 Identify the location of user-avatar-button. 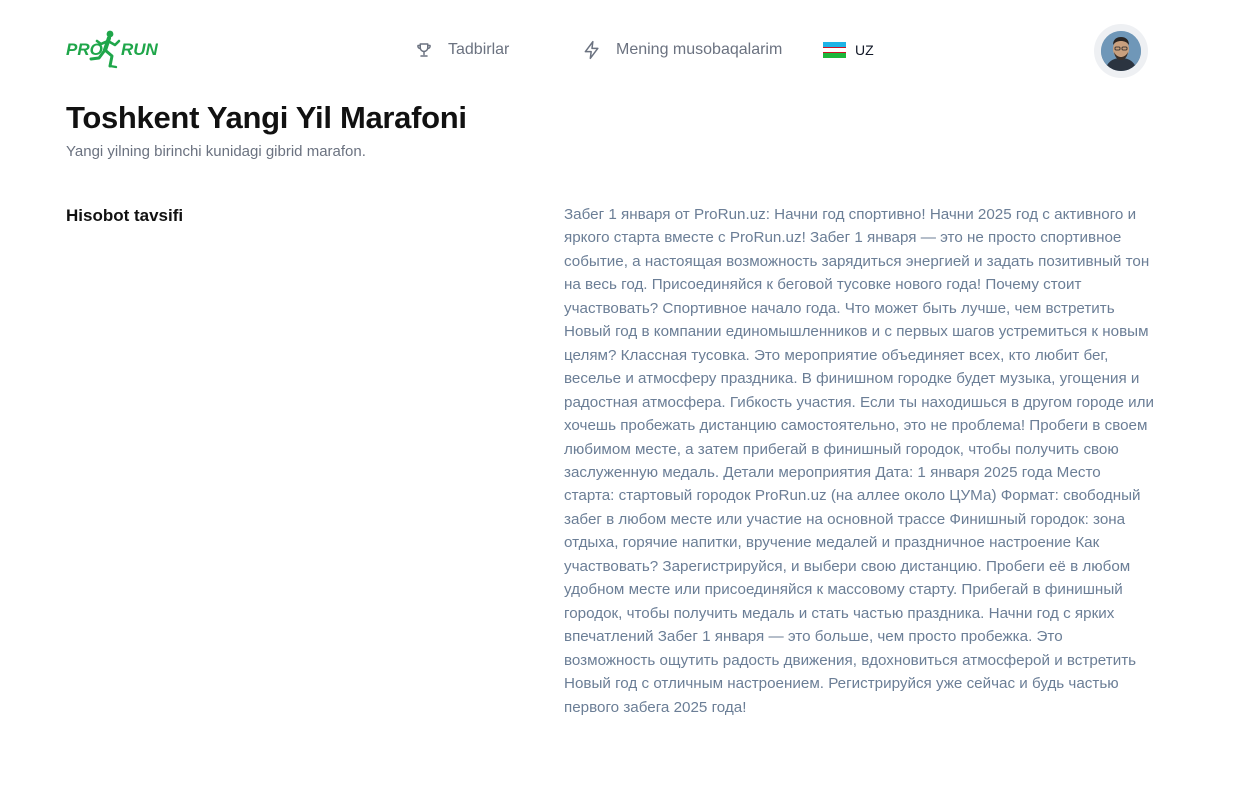
(1121, 51).